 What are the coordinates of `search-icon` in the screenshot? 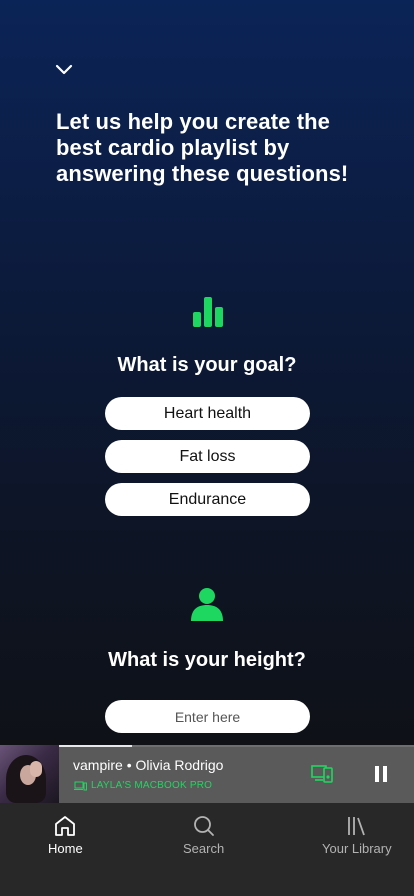 It's located at (203, 826).